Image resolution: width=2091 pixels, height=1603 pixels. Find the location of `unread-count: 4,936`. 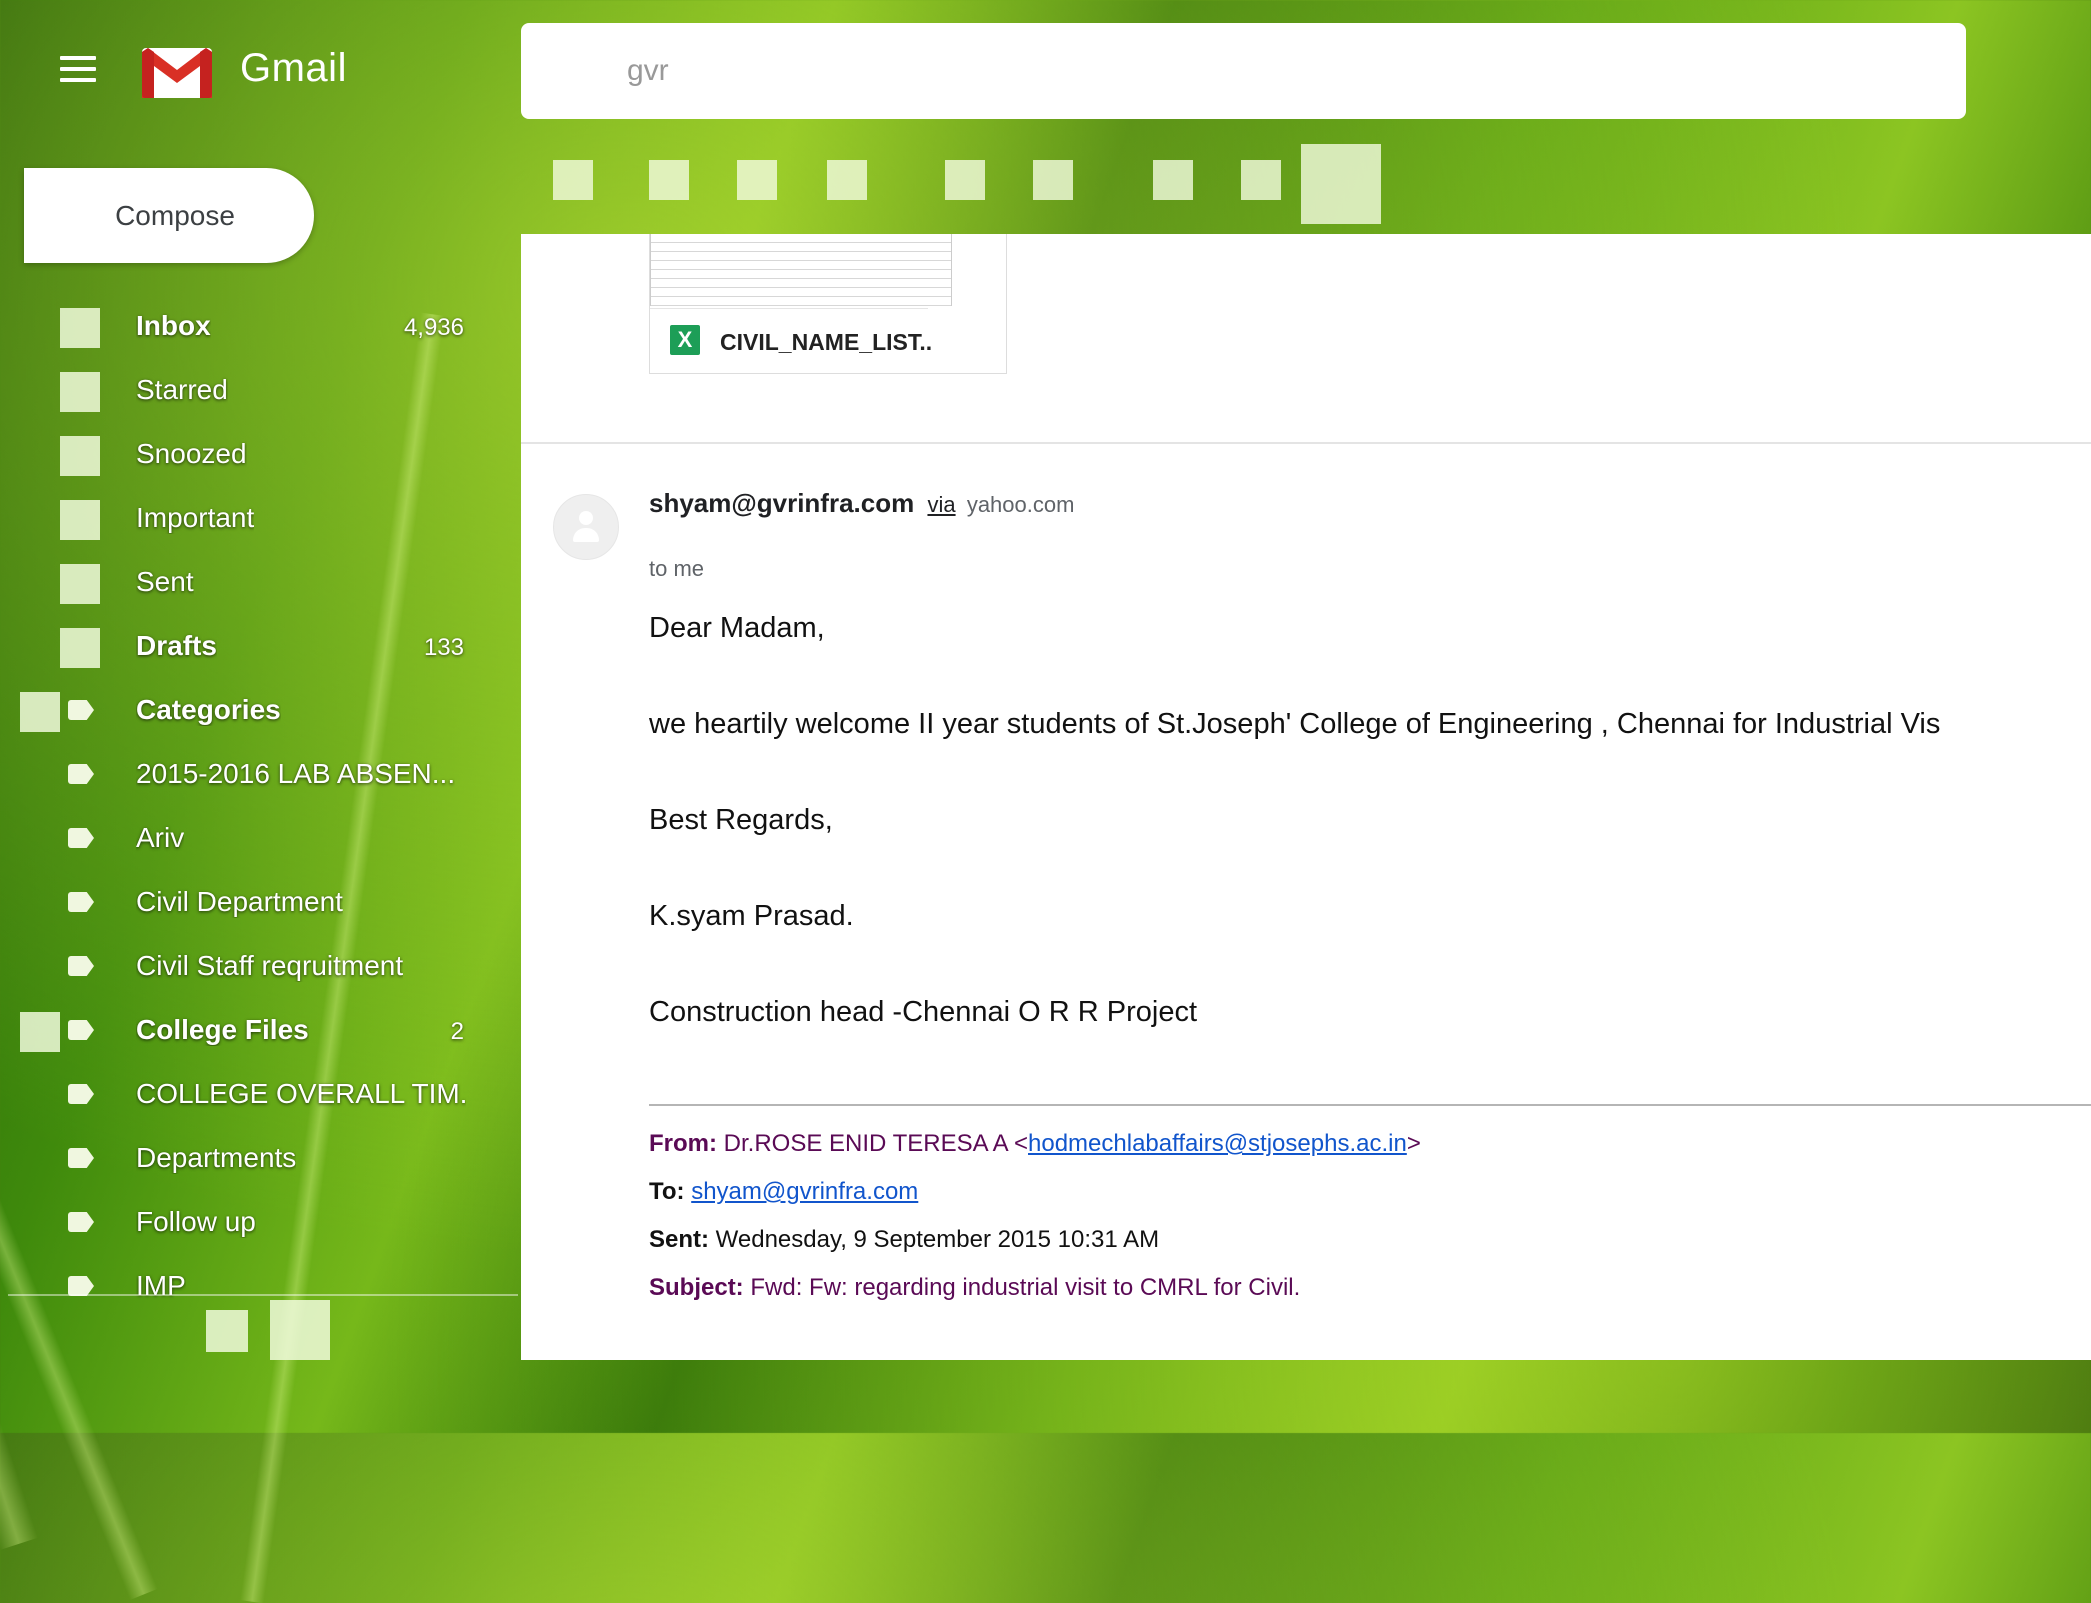

unread-count: 4,936 is located at coordinates (433, 327).